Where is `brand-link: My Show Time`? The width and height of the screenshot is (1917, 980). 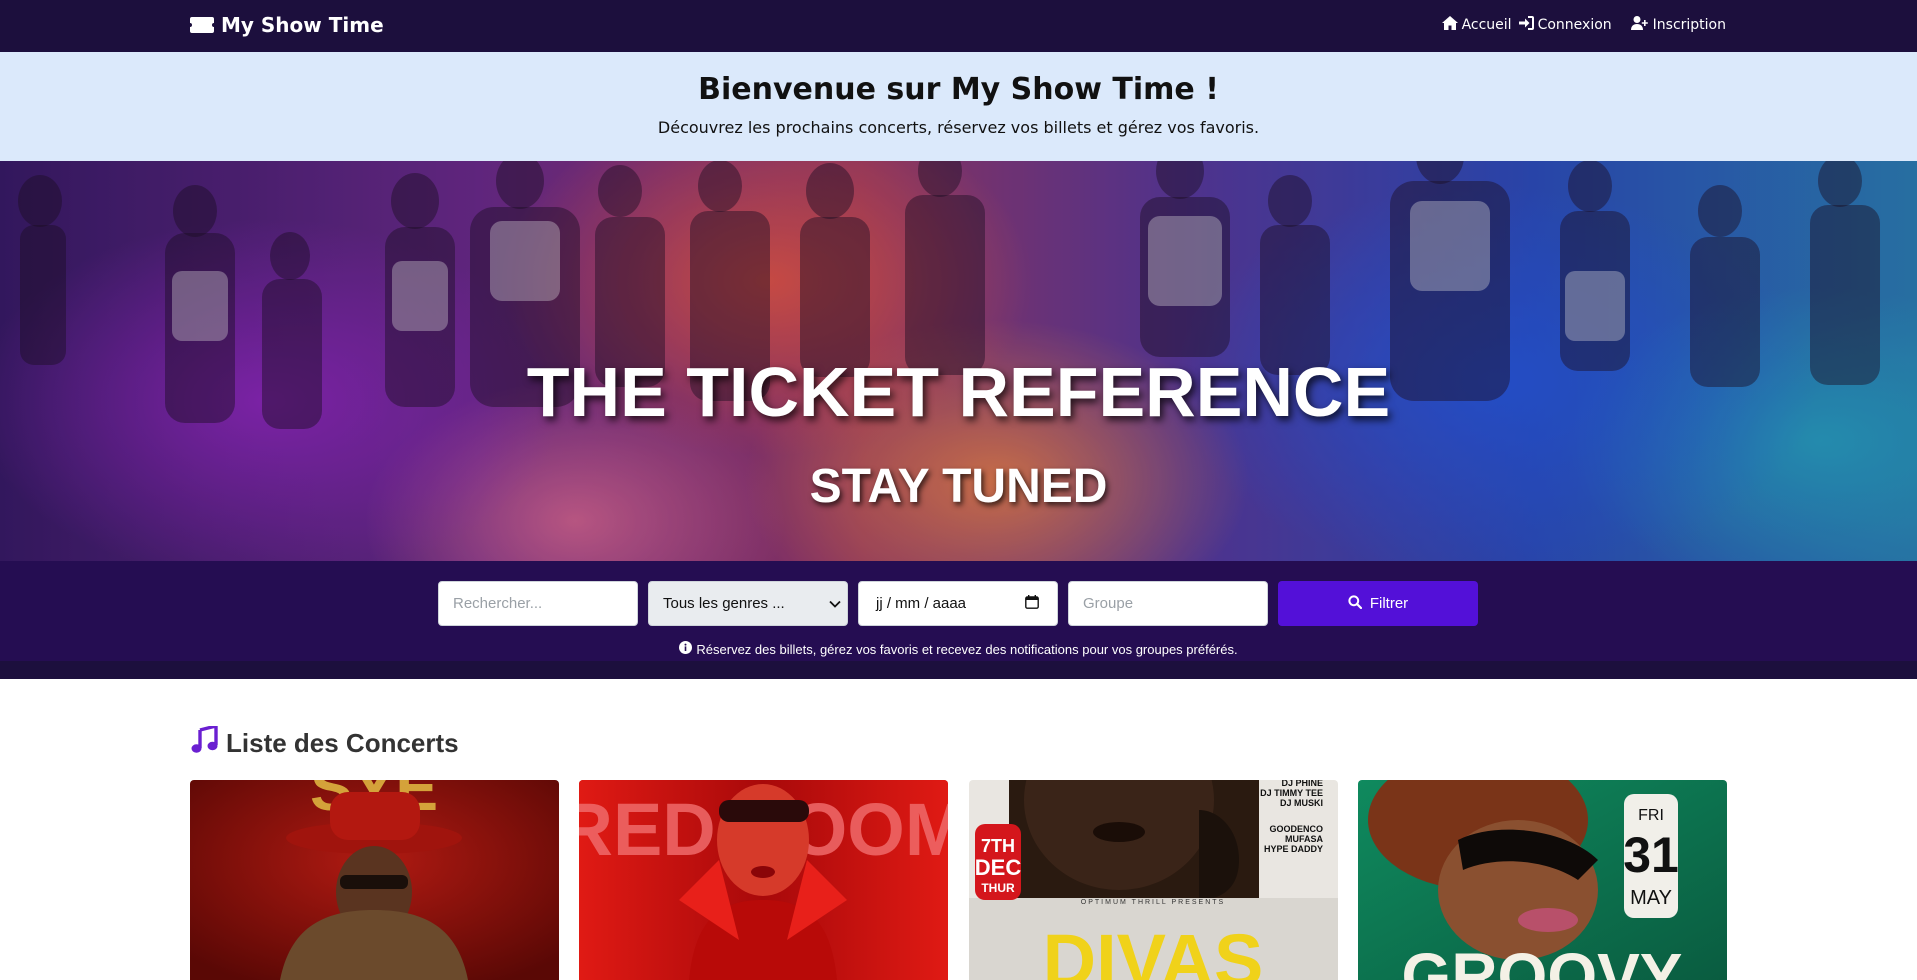 brand-link: My Show Time is located at coordinates (287, 25).